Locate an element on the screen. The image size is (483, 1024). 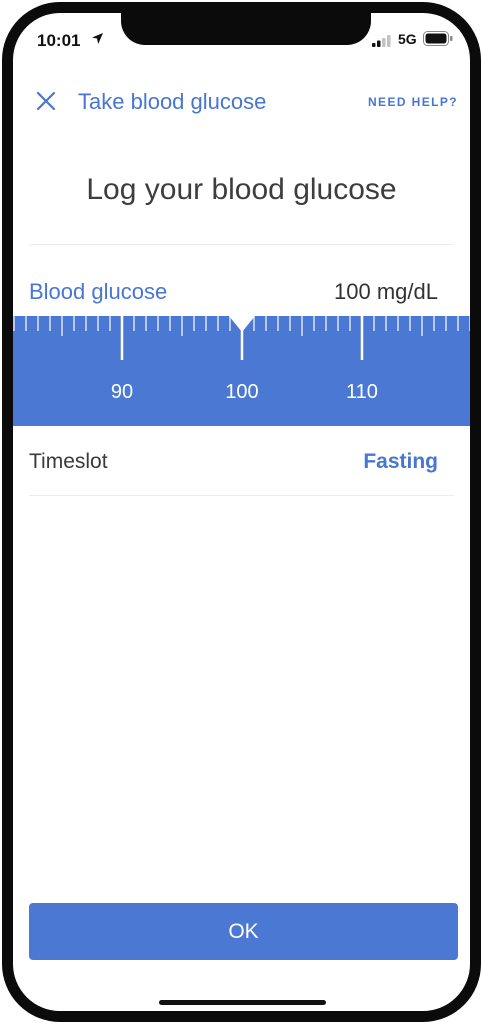
header-title: Take blood glucose is located at coordinates (172, 101).